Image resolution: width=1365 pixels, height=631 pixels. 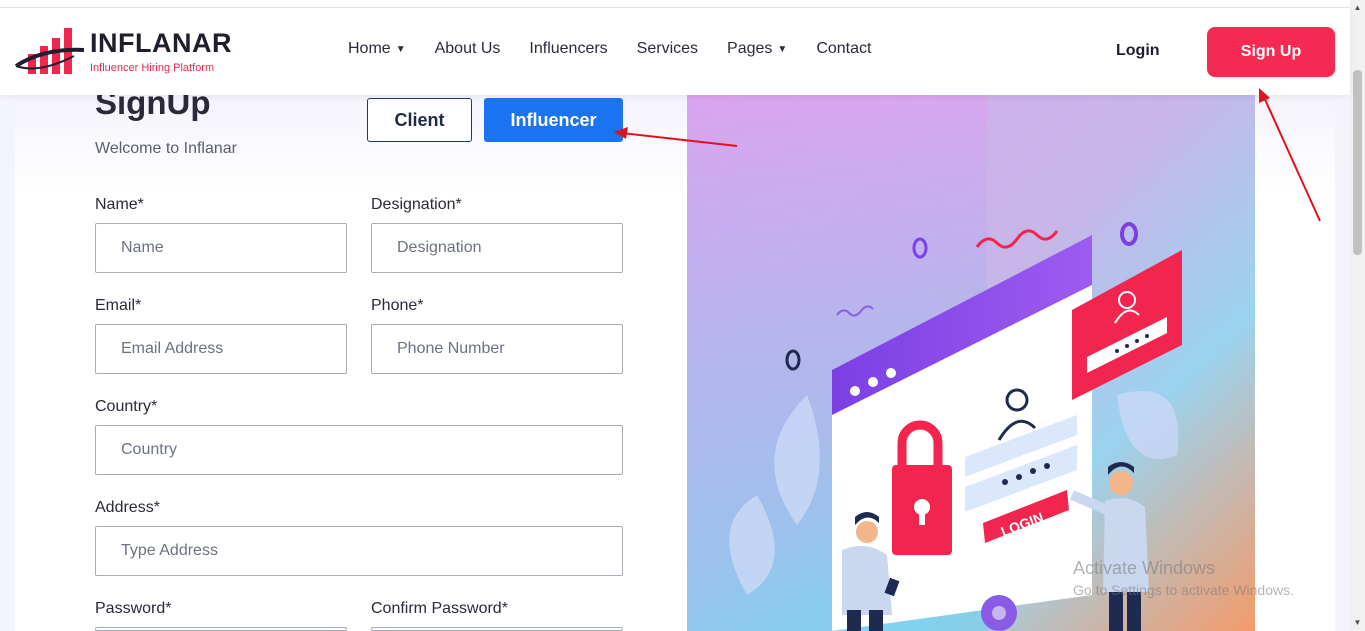 What do you see at coordinates (133, 608) in the screenshot?
I see `password-label: Password*` at bounding box center [133, 608].